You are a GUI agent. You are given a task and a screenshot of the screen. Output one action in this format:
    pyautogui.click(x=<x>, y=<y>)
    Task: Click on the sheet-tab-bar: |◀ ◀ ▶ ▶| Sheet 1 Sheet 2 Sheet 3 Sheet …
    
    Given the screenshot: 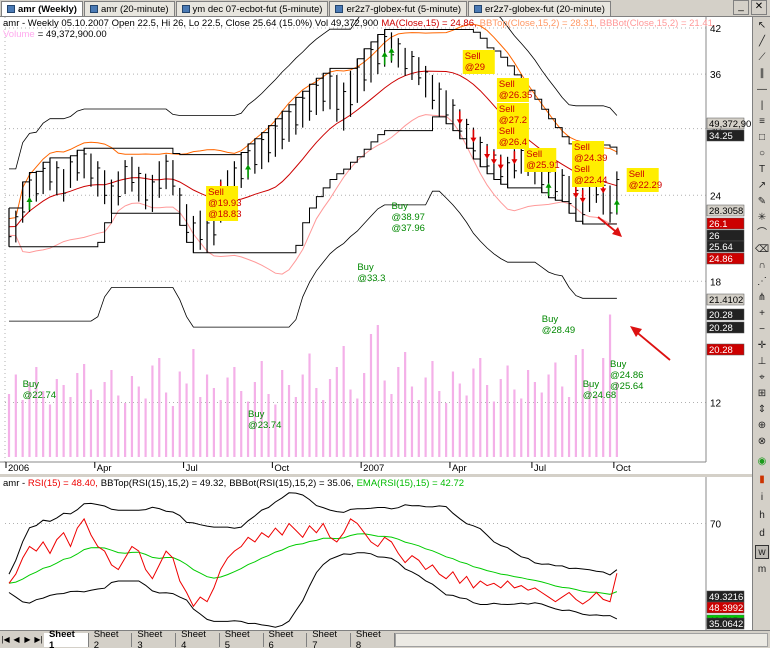 What is the action you would take?
    pyautogui.click(x=385, y=640)
    